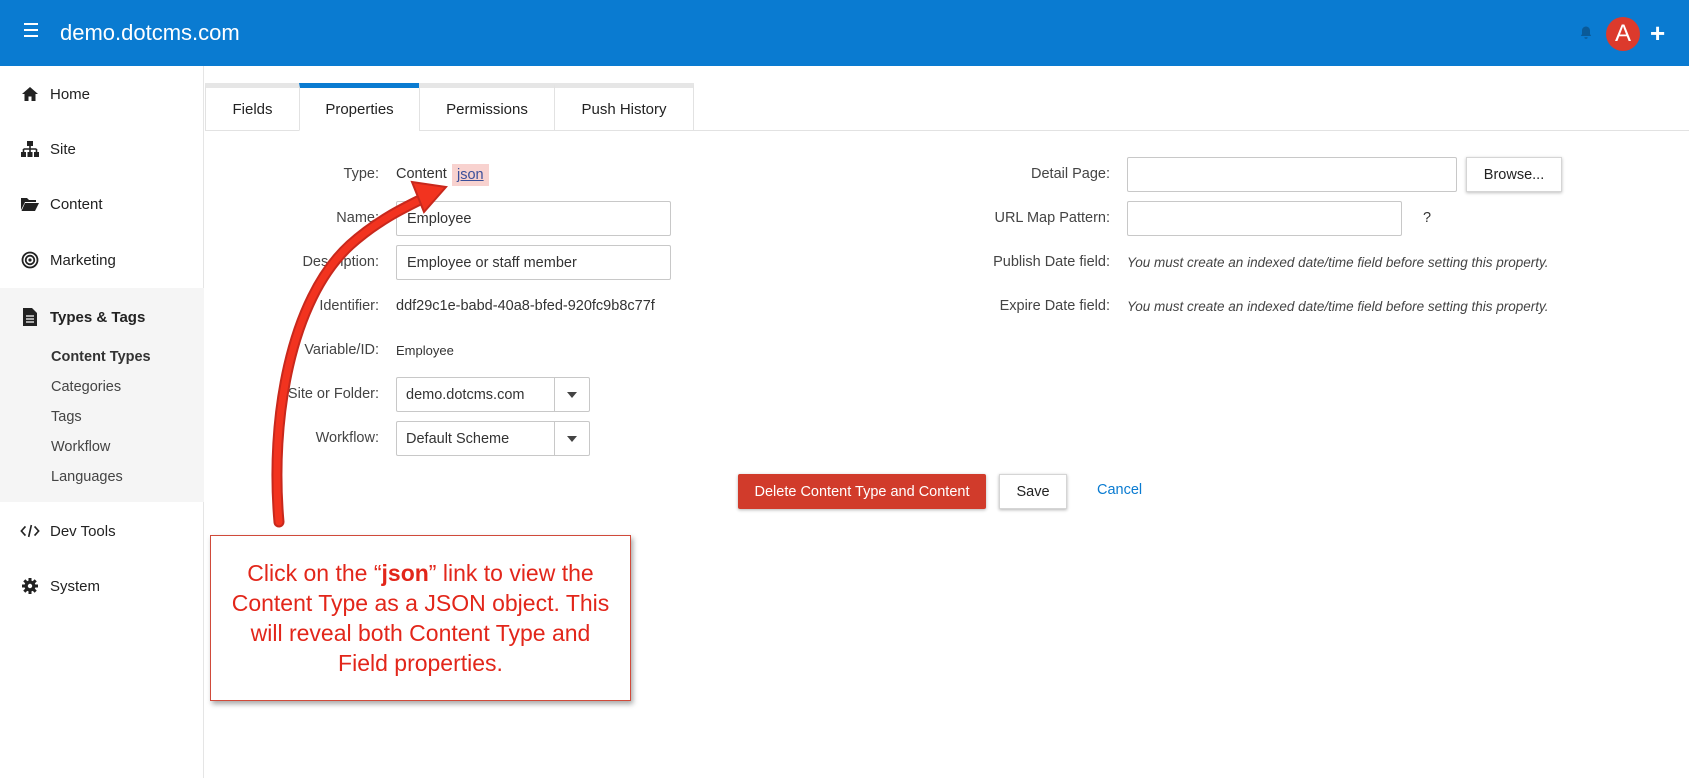  Describe the element at coordinates (340, 262) in the screenshot. I see `description-label: Description:` at that location.